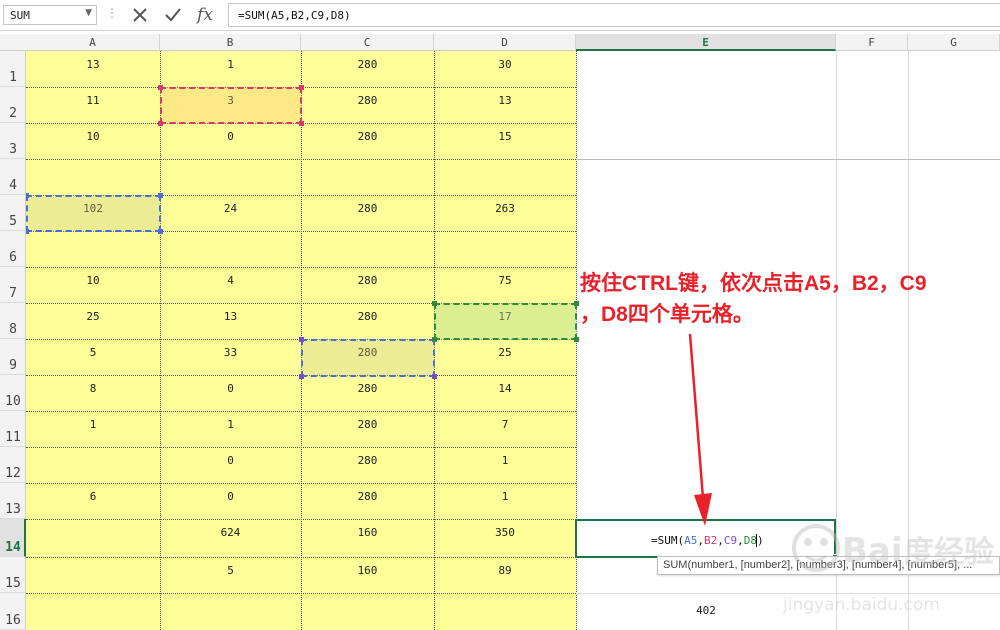 The height and width of the screenshot is (630, 1000). I want to click on insert-function-button: fx, so click(205, 15).